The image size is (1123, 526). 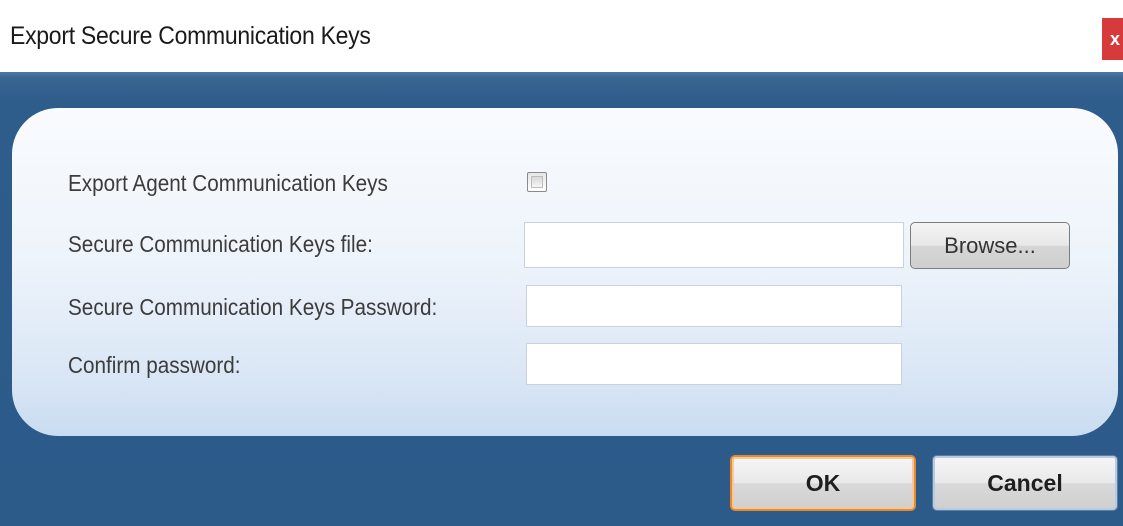 What do you see at coordinates (190, 36) in the screenshot?
I see `dialog-title: Export Secure Communication Keys` at bounding box center [190, 36].